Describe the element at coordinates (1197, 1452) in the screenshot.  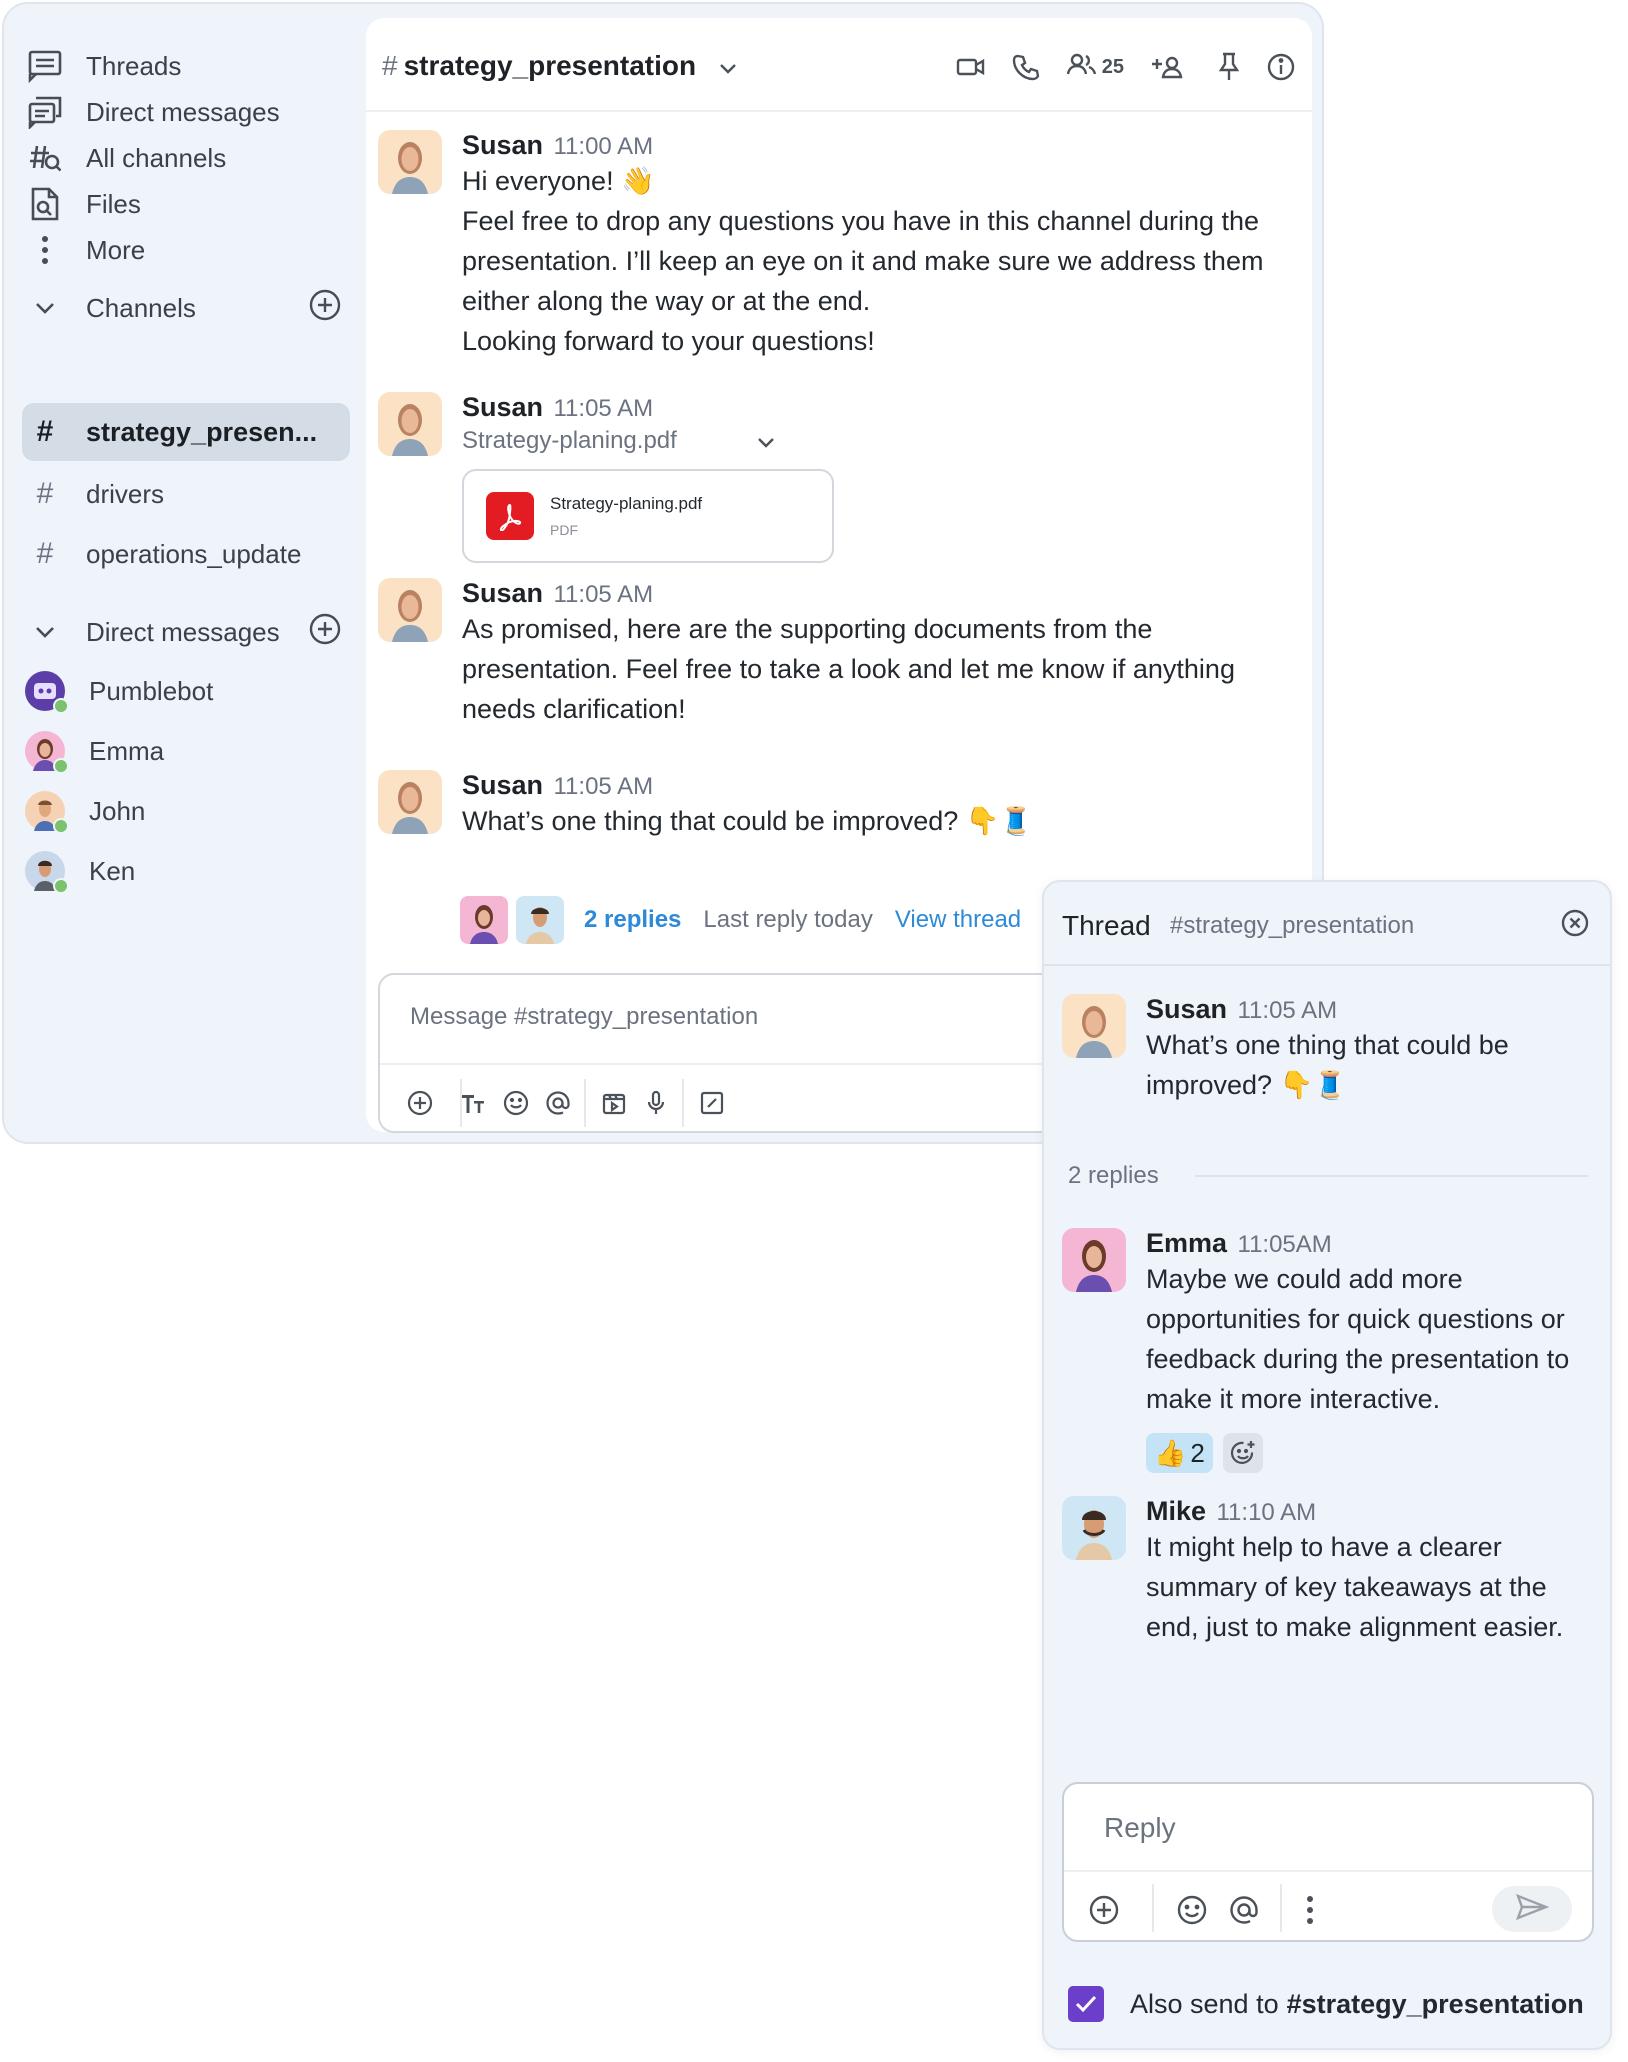
I see `reaction-count: 2` at that location.